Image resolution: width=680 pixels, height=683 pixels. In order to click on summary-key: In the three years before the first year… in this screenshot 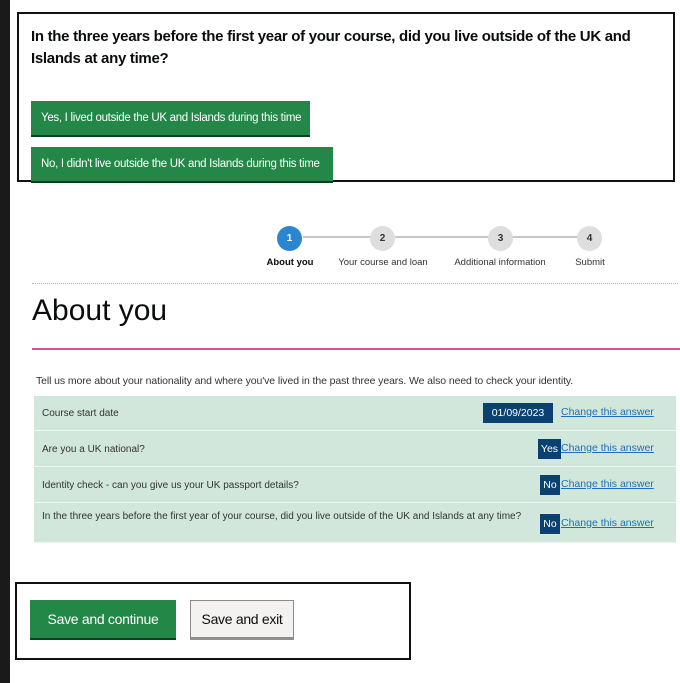, I will do `click(282, 516)`.